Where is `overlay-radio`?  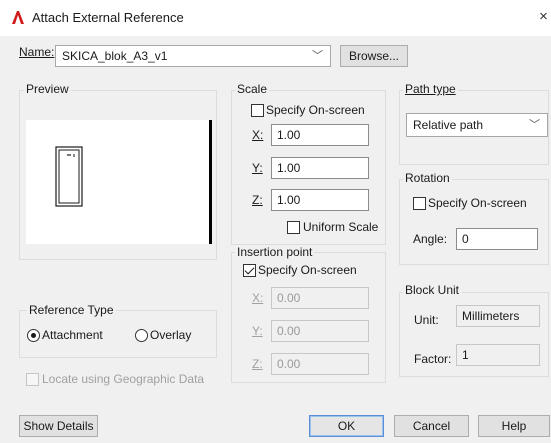
overlay-radio is located at coordinates (141, 335).